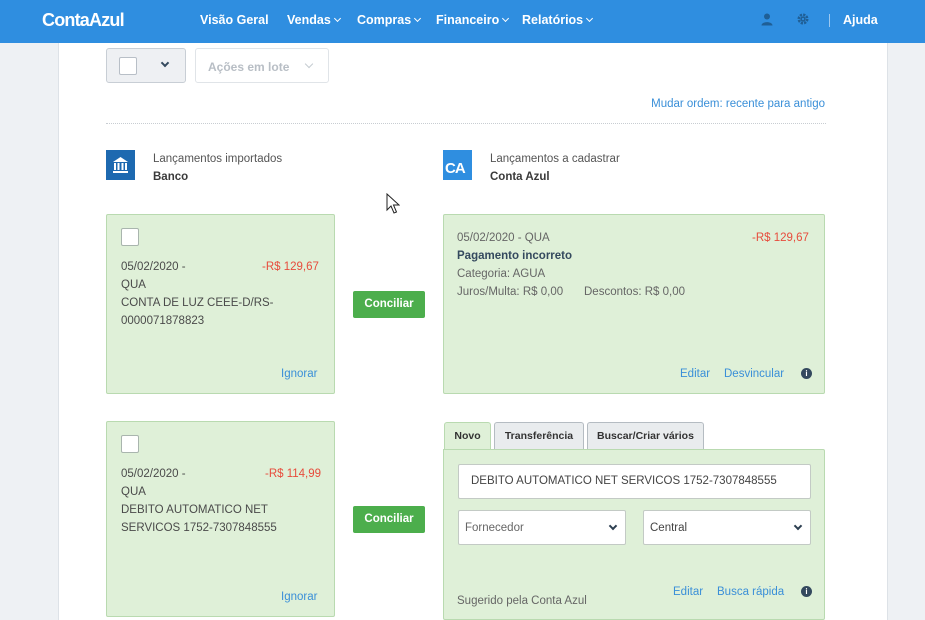  I want to click on user-icon, so click(767, 21).